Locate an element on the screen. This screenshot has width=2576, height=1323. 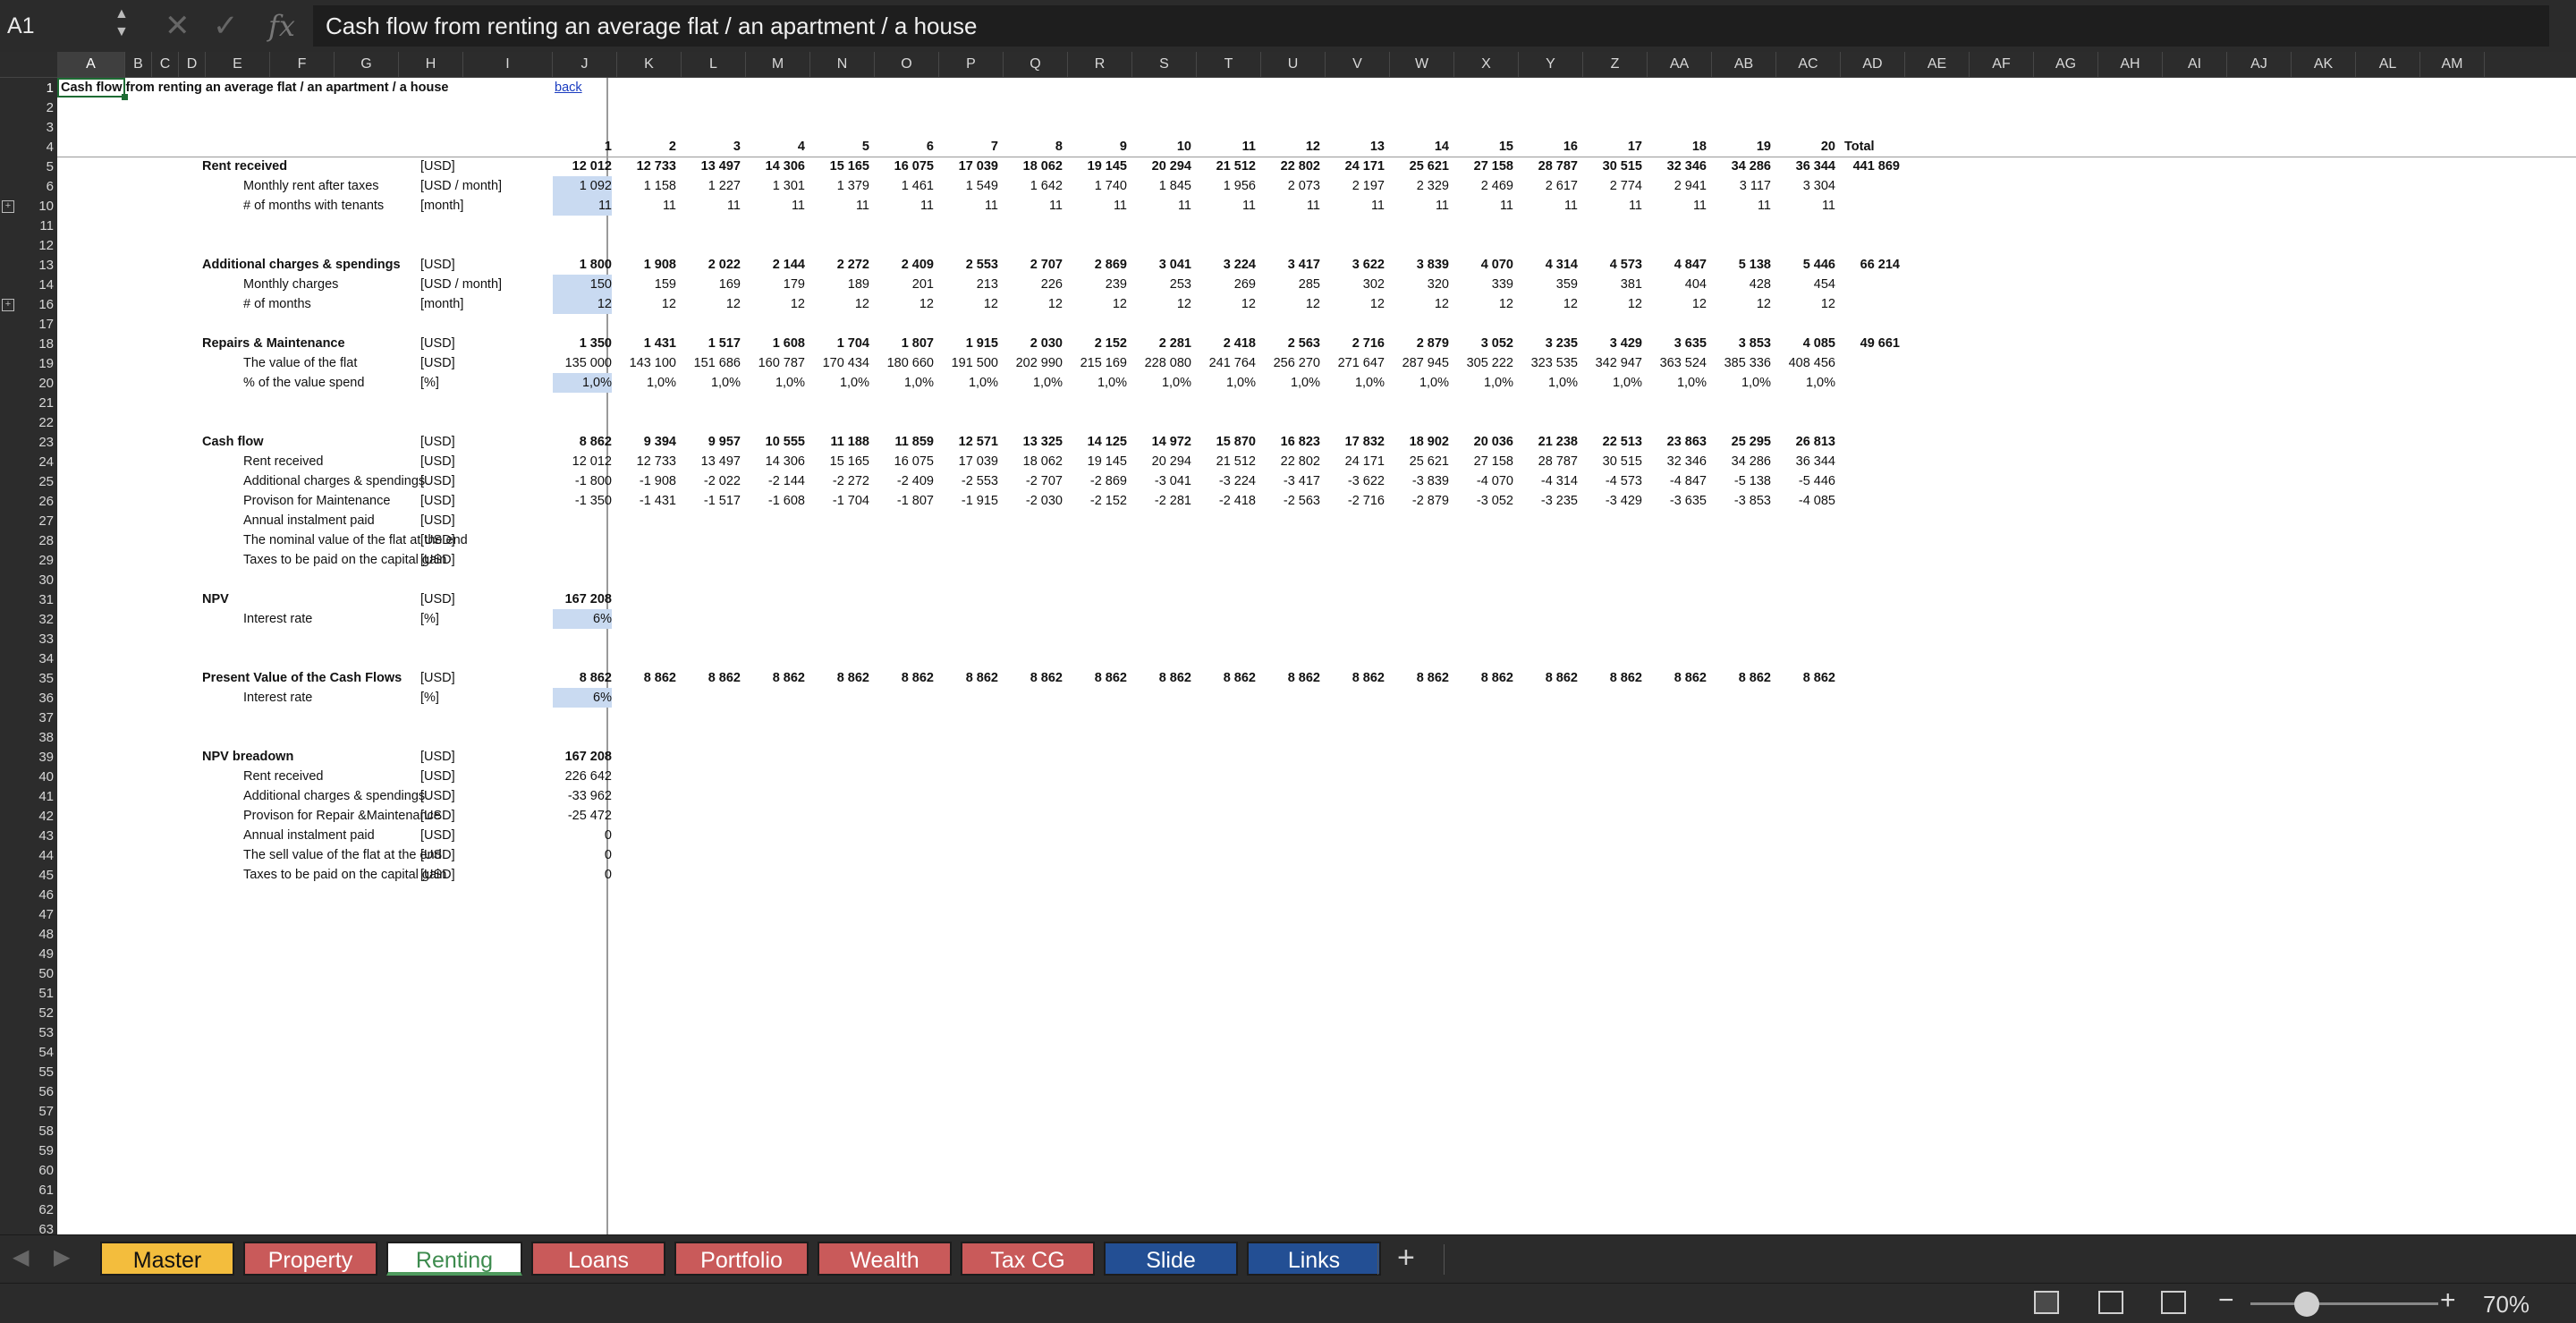
expand-group-icon: + is located at coordinates (8, 206).